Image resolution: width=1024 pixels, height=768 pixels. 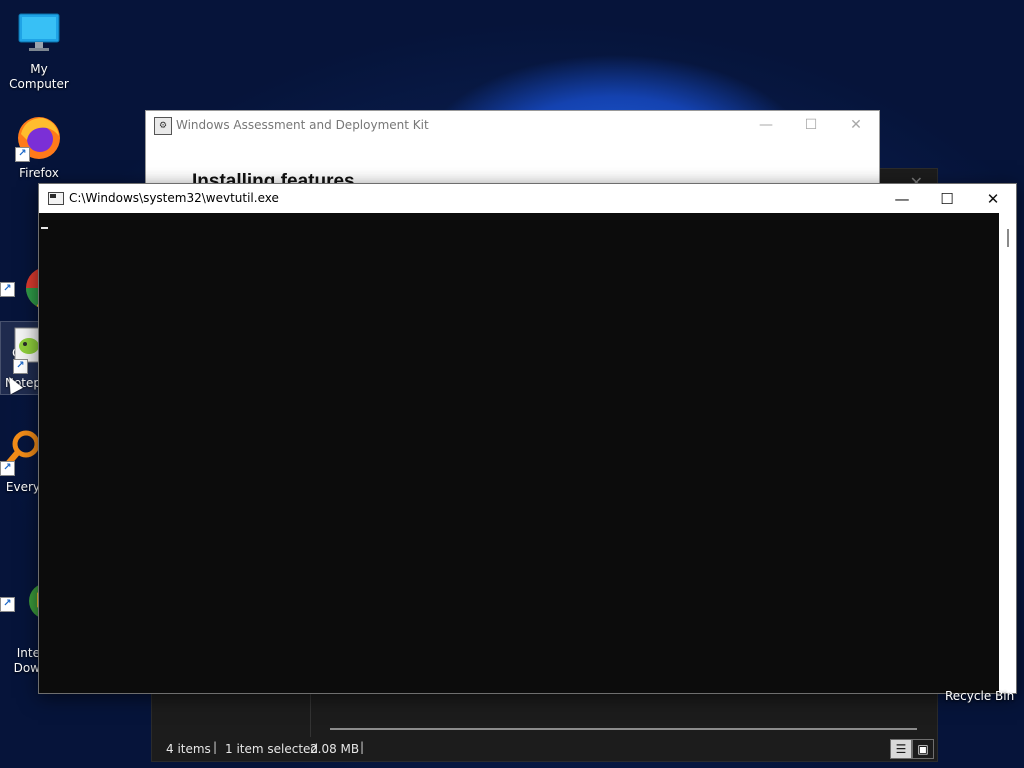 I want to click on status-size: 2.08 MB, so click(x=335, y=749).